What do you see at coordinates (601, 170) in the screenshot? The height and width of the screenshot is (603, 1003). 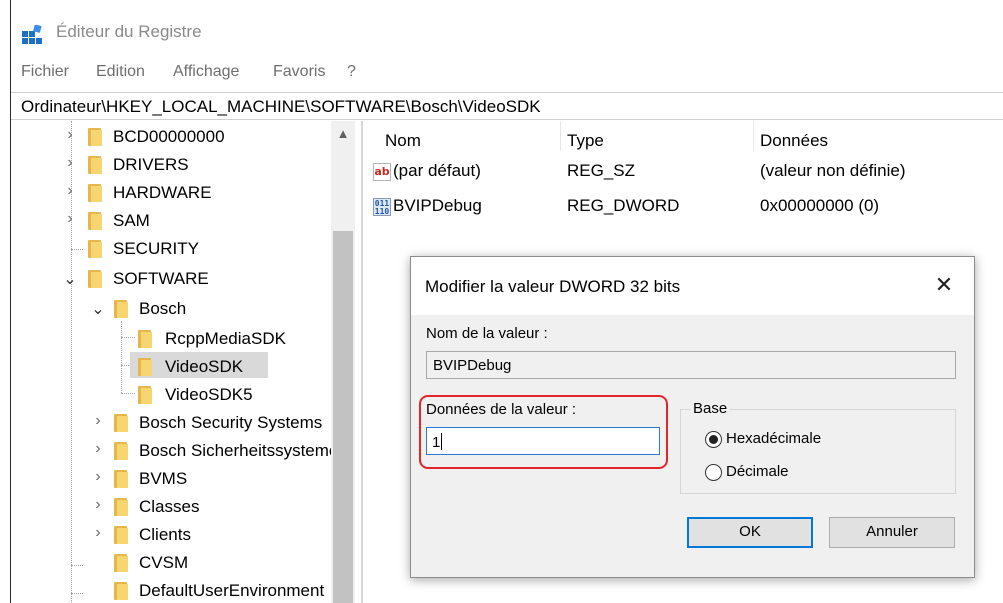 I see `value-type: REG_SZ` at bounding box center [601, 170].